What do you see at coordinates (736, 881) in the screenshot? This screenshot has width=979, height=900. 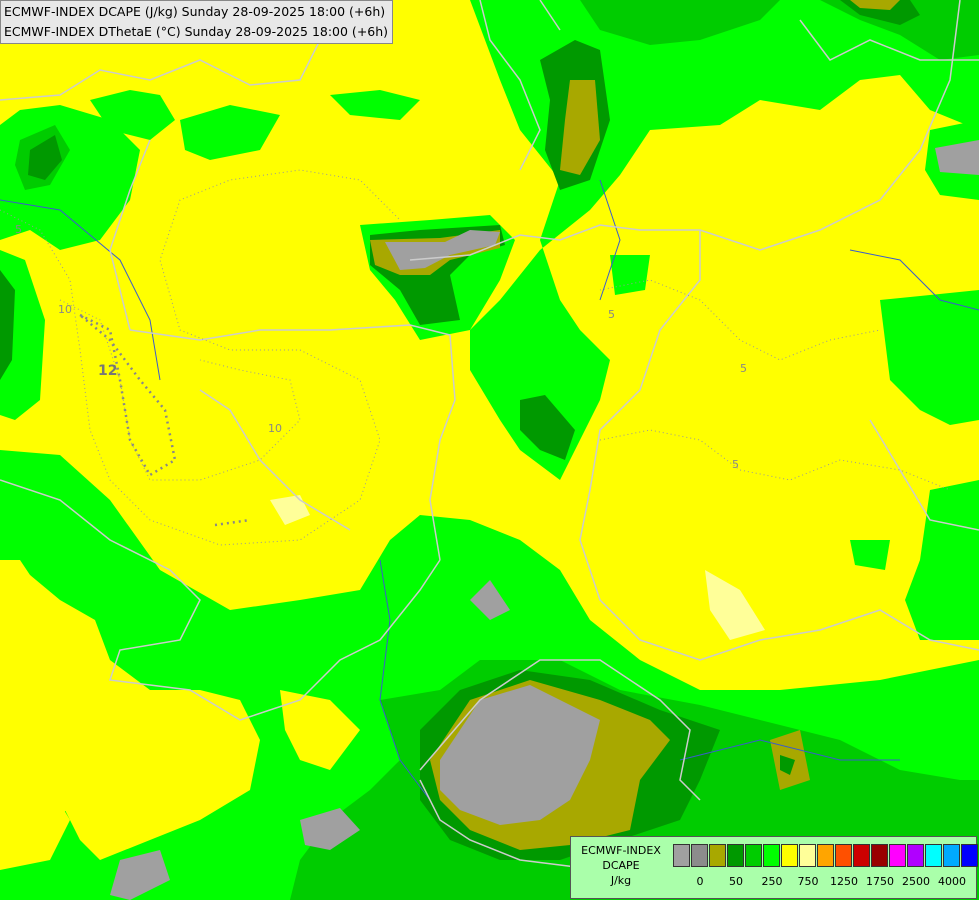 I see `legend-tick-label: 50` at bounding box center [736, 881].